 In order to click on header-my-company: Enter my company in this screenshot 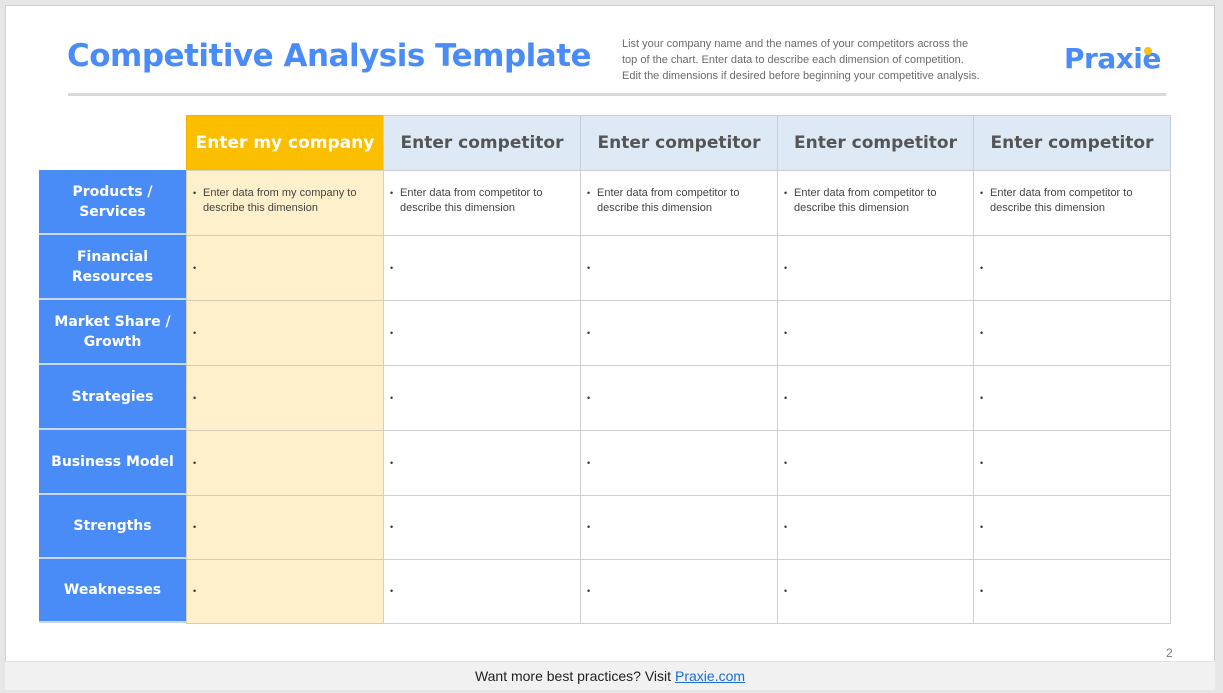, I will do `click(285, 143)`.